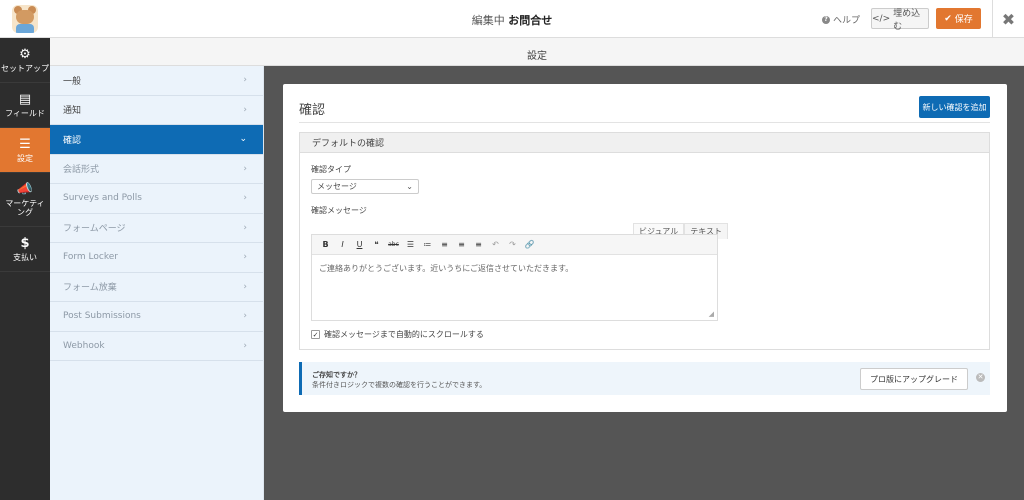 The height and width of the screenshot is (500, 1024). I want to click on section-header: 設定, so click(537, 52).